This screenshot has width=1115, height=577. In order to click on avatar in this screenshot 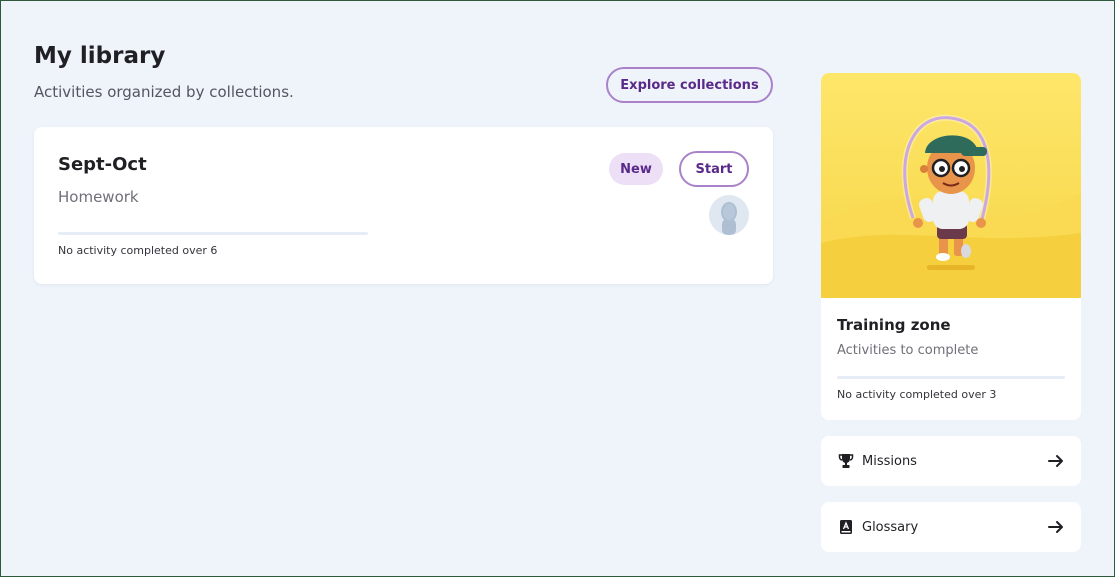, I will do `click(729, 215)`.